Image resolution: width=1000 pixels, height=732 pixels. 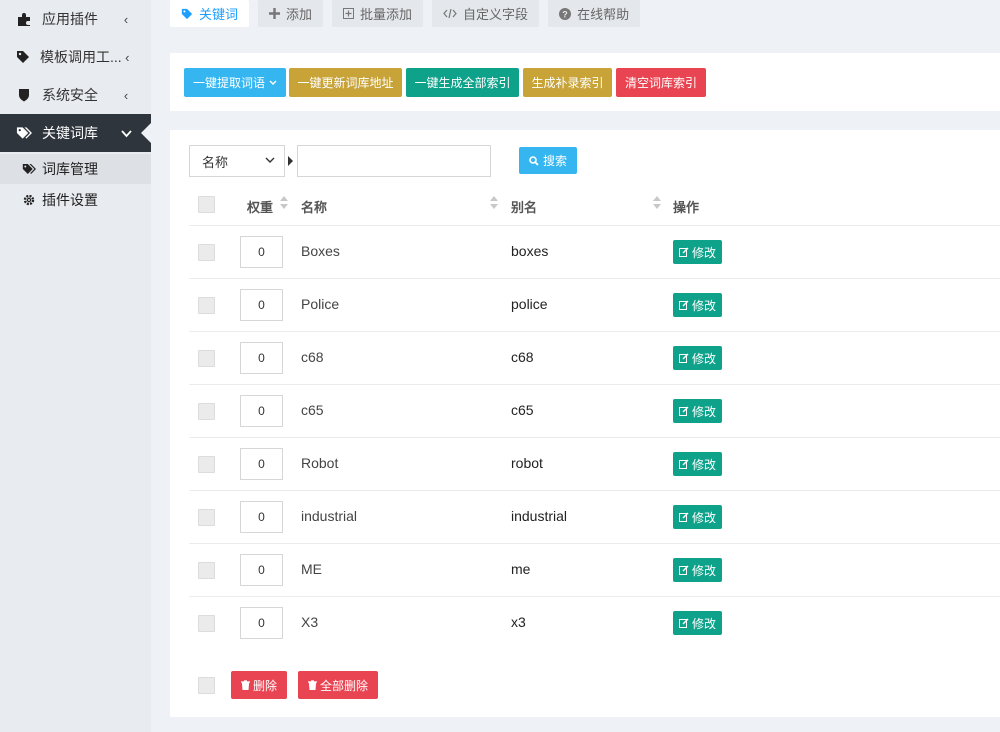 What do you see at coordinates (686, 207) in the screenshot?
I see `header-operations: 操作` at bounding box center [686, 207].